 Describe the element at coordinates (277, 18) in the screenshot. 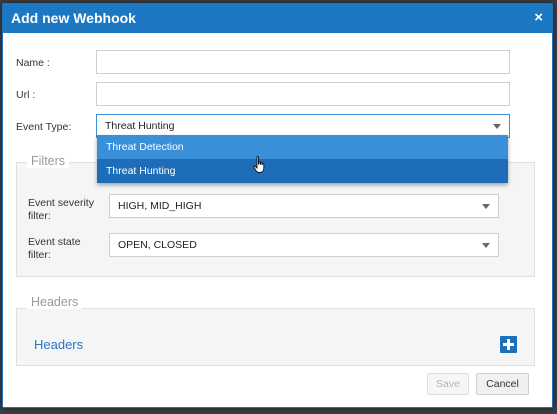

I see `dialog-titlebar: Add new Webhook ×` at that location.